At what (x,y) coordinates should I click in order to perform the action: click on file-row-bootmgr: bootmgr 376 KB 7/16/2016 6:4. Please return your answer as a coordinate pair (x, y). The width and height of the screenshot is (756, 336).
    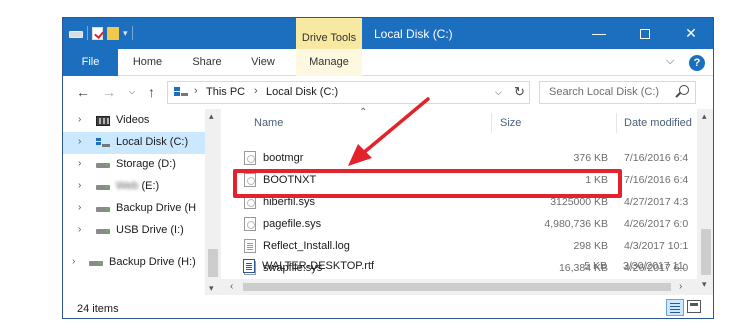
    Looking at the image, I should click on (459, 158).